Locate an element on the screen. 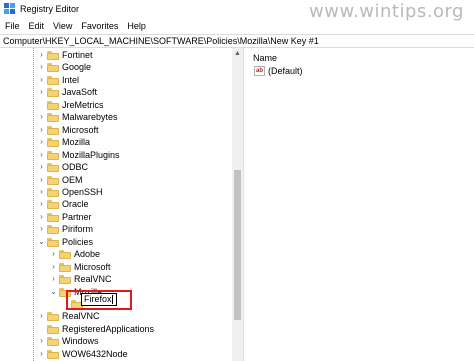 The height and width of the screenshot is (361, 474). tree-item: › OpenSSH is located at coordinates (115, 192).